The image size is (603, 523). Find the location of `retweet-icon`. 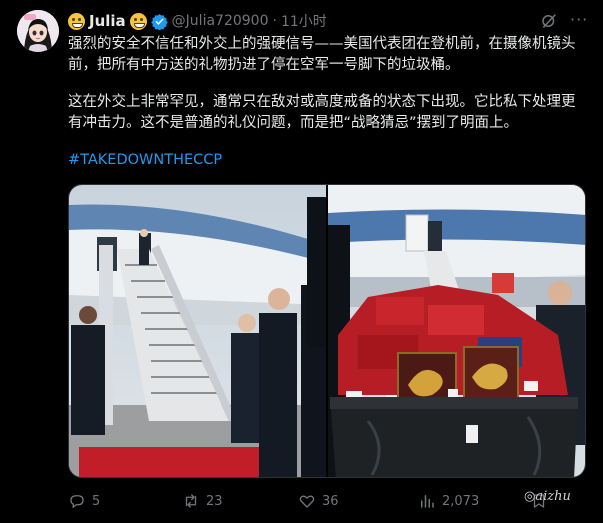

retweet-icon is located at coordinates (191, 501).